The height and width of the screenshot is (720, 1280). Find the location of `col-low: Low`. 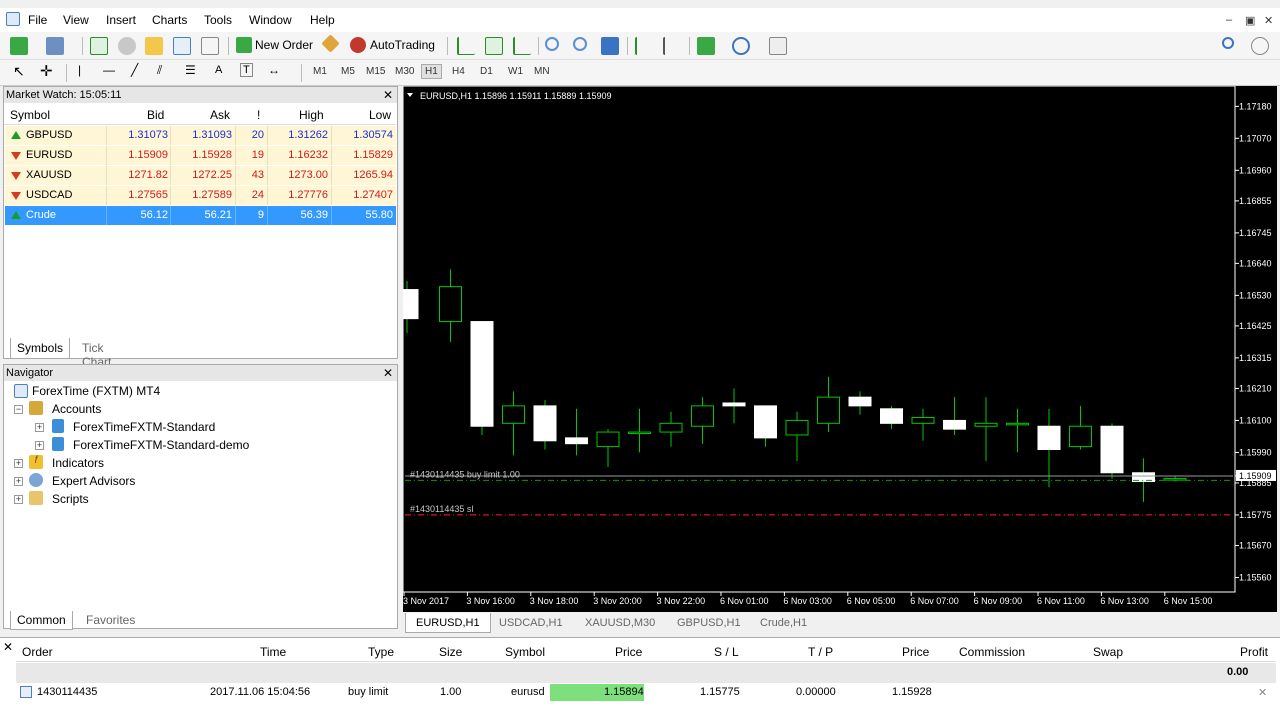

col-low: Low is located at coordinates (380, 115).